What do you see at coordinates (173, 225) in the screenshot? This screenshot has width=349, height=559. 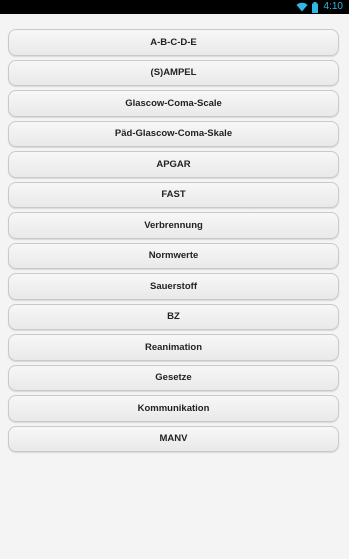 I see `menu-button-verbrennung: Verbrennung` at bounding box center [173, 225].